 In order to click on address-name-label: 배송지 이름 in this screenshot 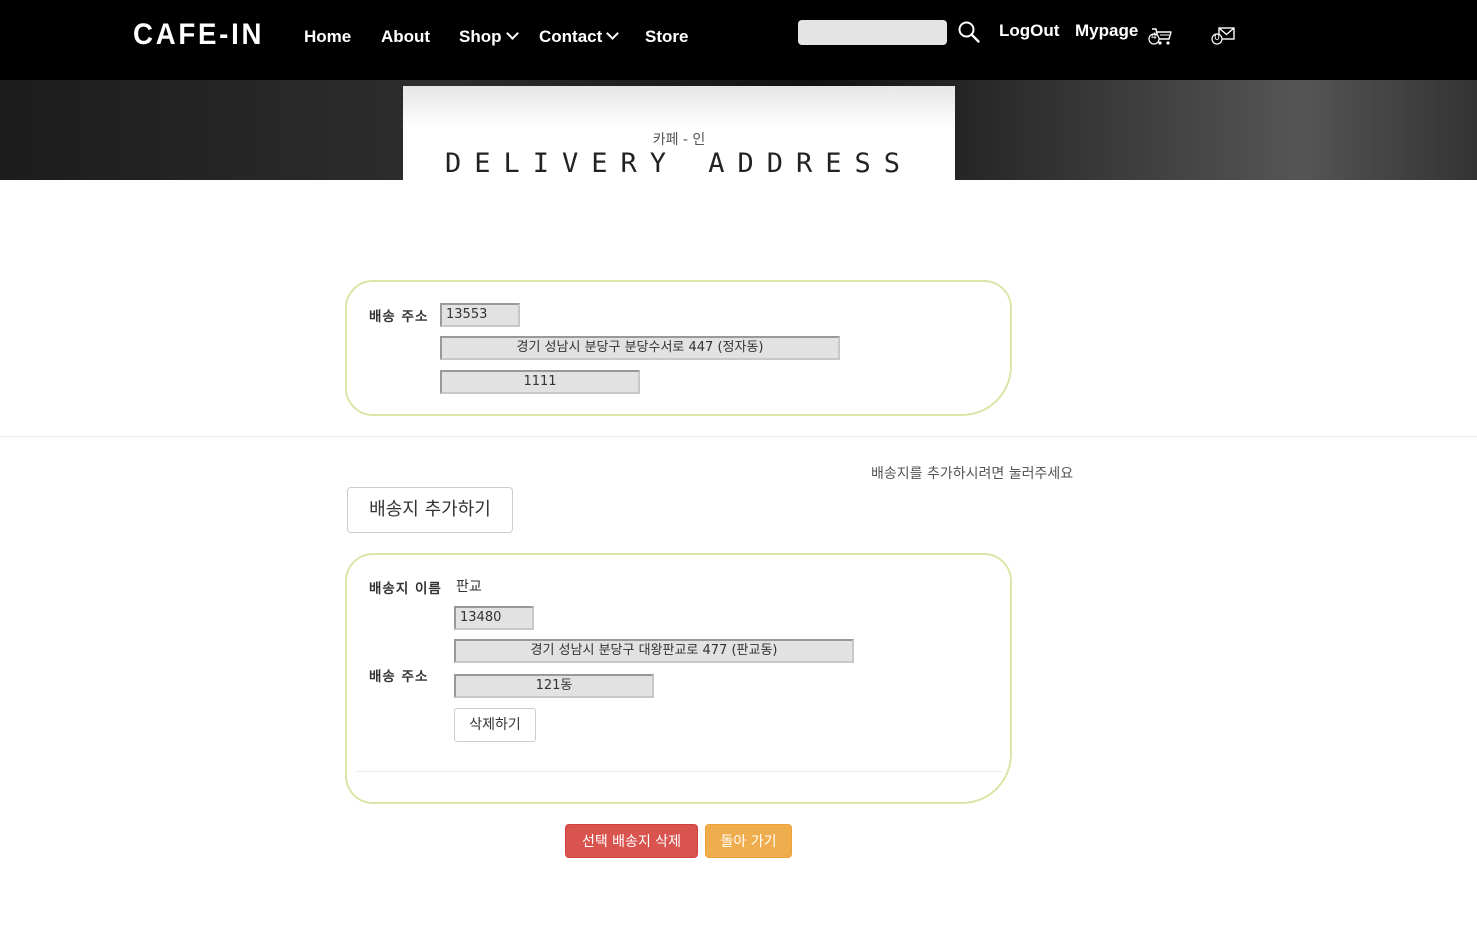, I will do `click(405, 589)`.